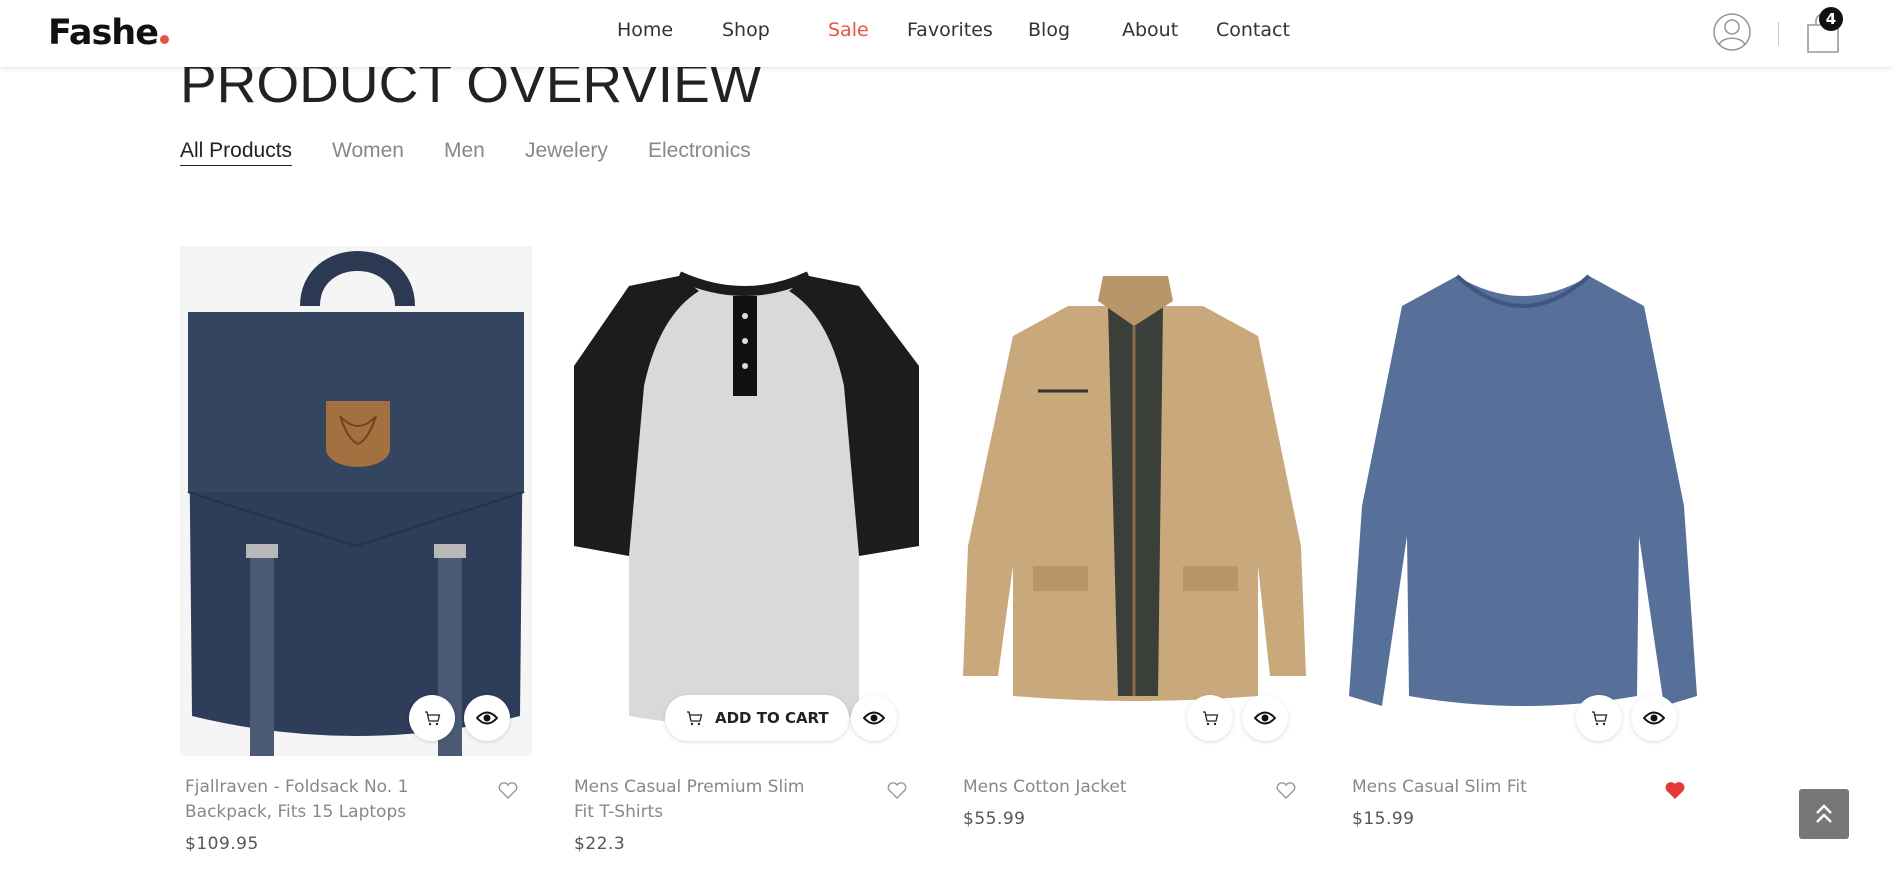  I want to click on brand-name: Fashe, so click(103, 33).